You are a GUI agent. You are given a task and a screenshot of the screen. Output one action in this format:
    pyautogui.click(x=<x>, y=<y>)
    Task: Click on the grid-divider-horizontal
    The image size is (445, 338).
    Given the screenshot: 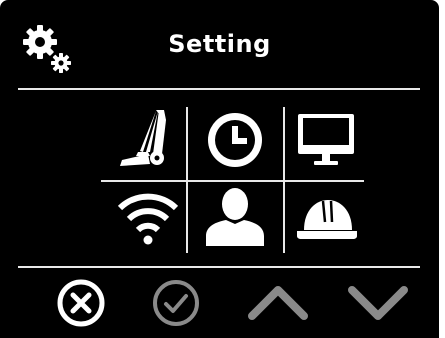 What is the action you would take?
    pyautogui.click(x=232, y=181)
    